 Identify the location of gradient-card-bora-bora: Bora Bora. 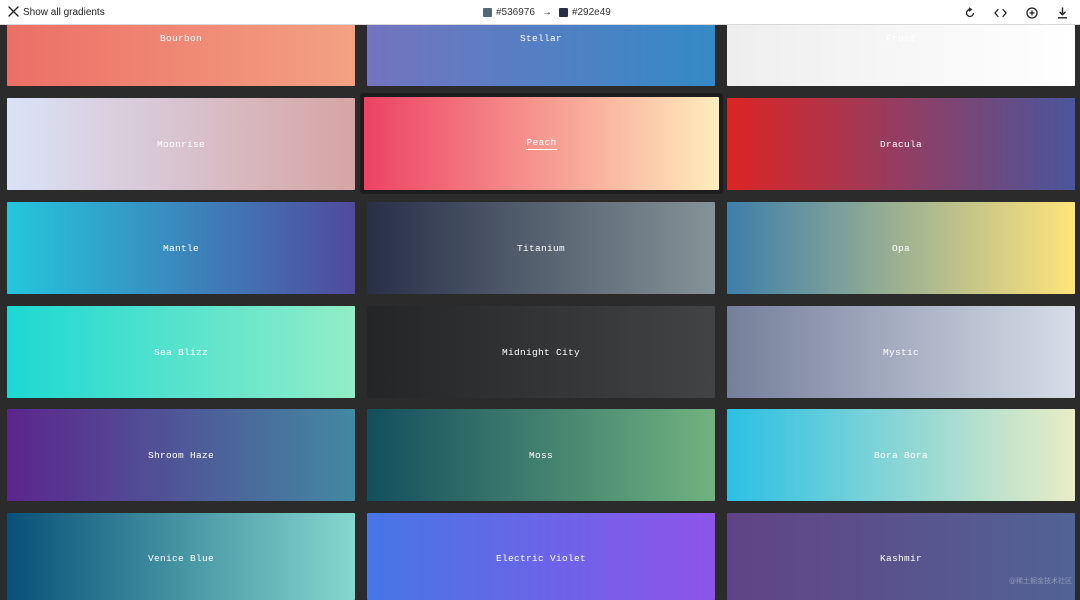
(901, 455).